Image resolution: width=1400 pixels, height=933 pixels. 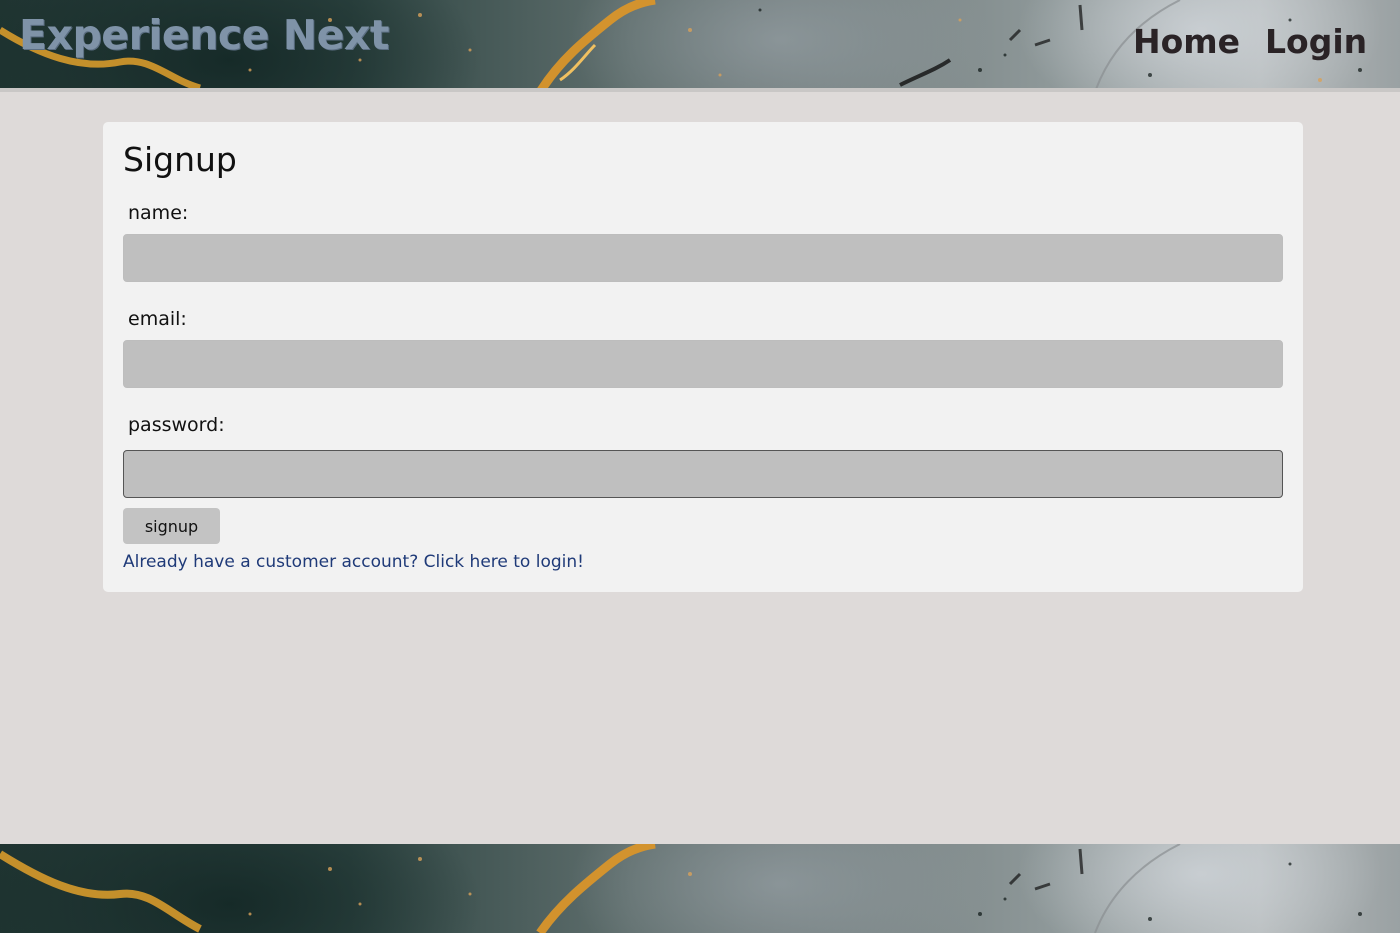 What do you see at coordinates (700, 46) in the screenshot?
I see `header-banner: Experience Next Home Login` at bounding box center [700, 46].